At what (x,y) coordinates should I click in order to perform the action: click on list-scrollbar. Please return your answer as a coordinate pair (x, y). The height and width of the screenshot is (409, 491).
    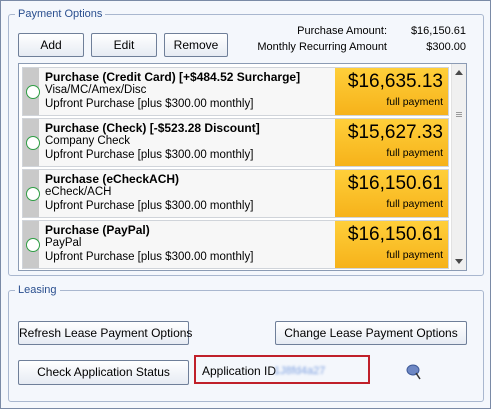
    Looking at the image, I should click on (458, 167).